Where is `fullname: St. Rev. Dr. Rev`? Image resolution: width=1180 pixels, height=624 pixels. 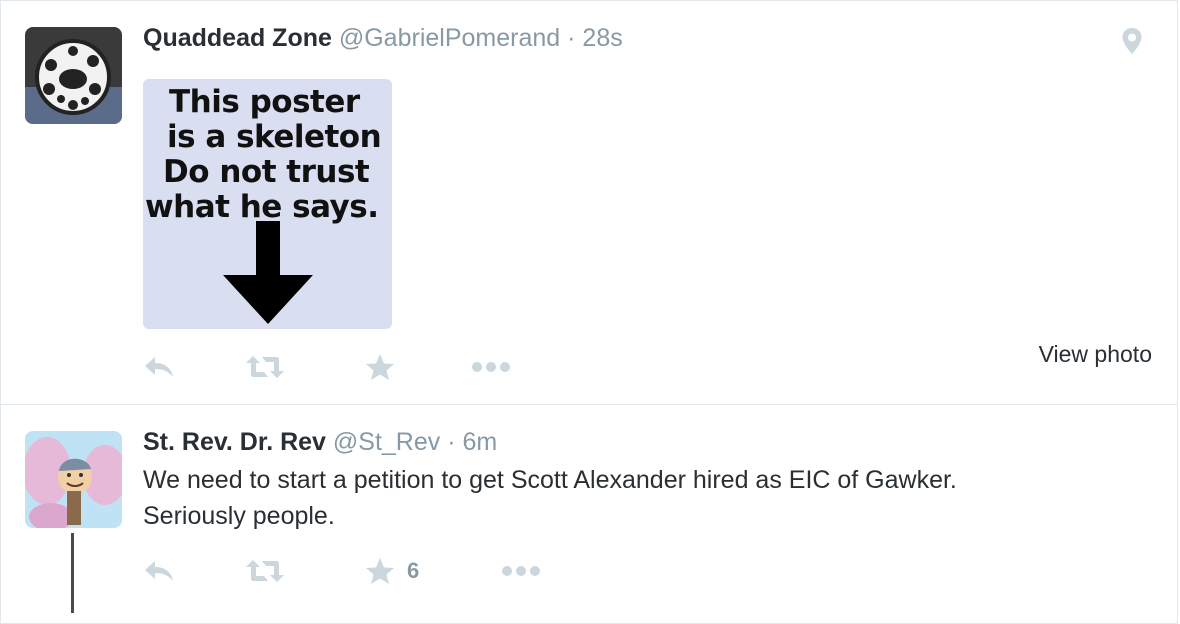 fullname: St. Rev. Dr. Rev is located at coordinates (234, 442).